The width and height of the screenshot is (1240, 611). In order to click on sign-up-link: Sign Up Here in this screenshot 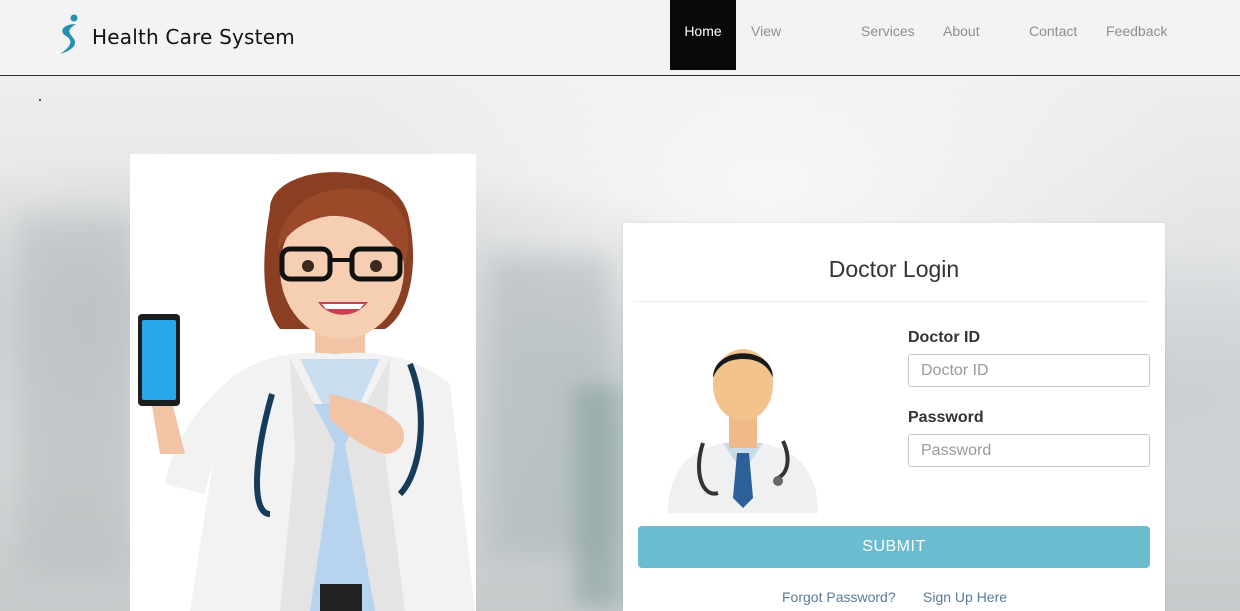, I will do `click(965, 597)`.